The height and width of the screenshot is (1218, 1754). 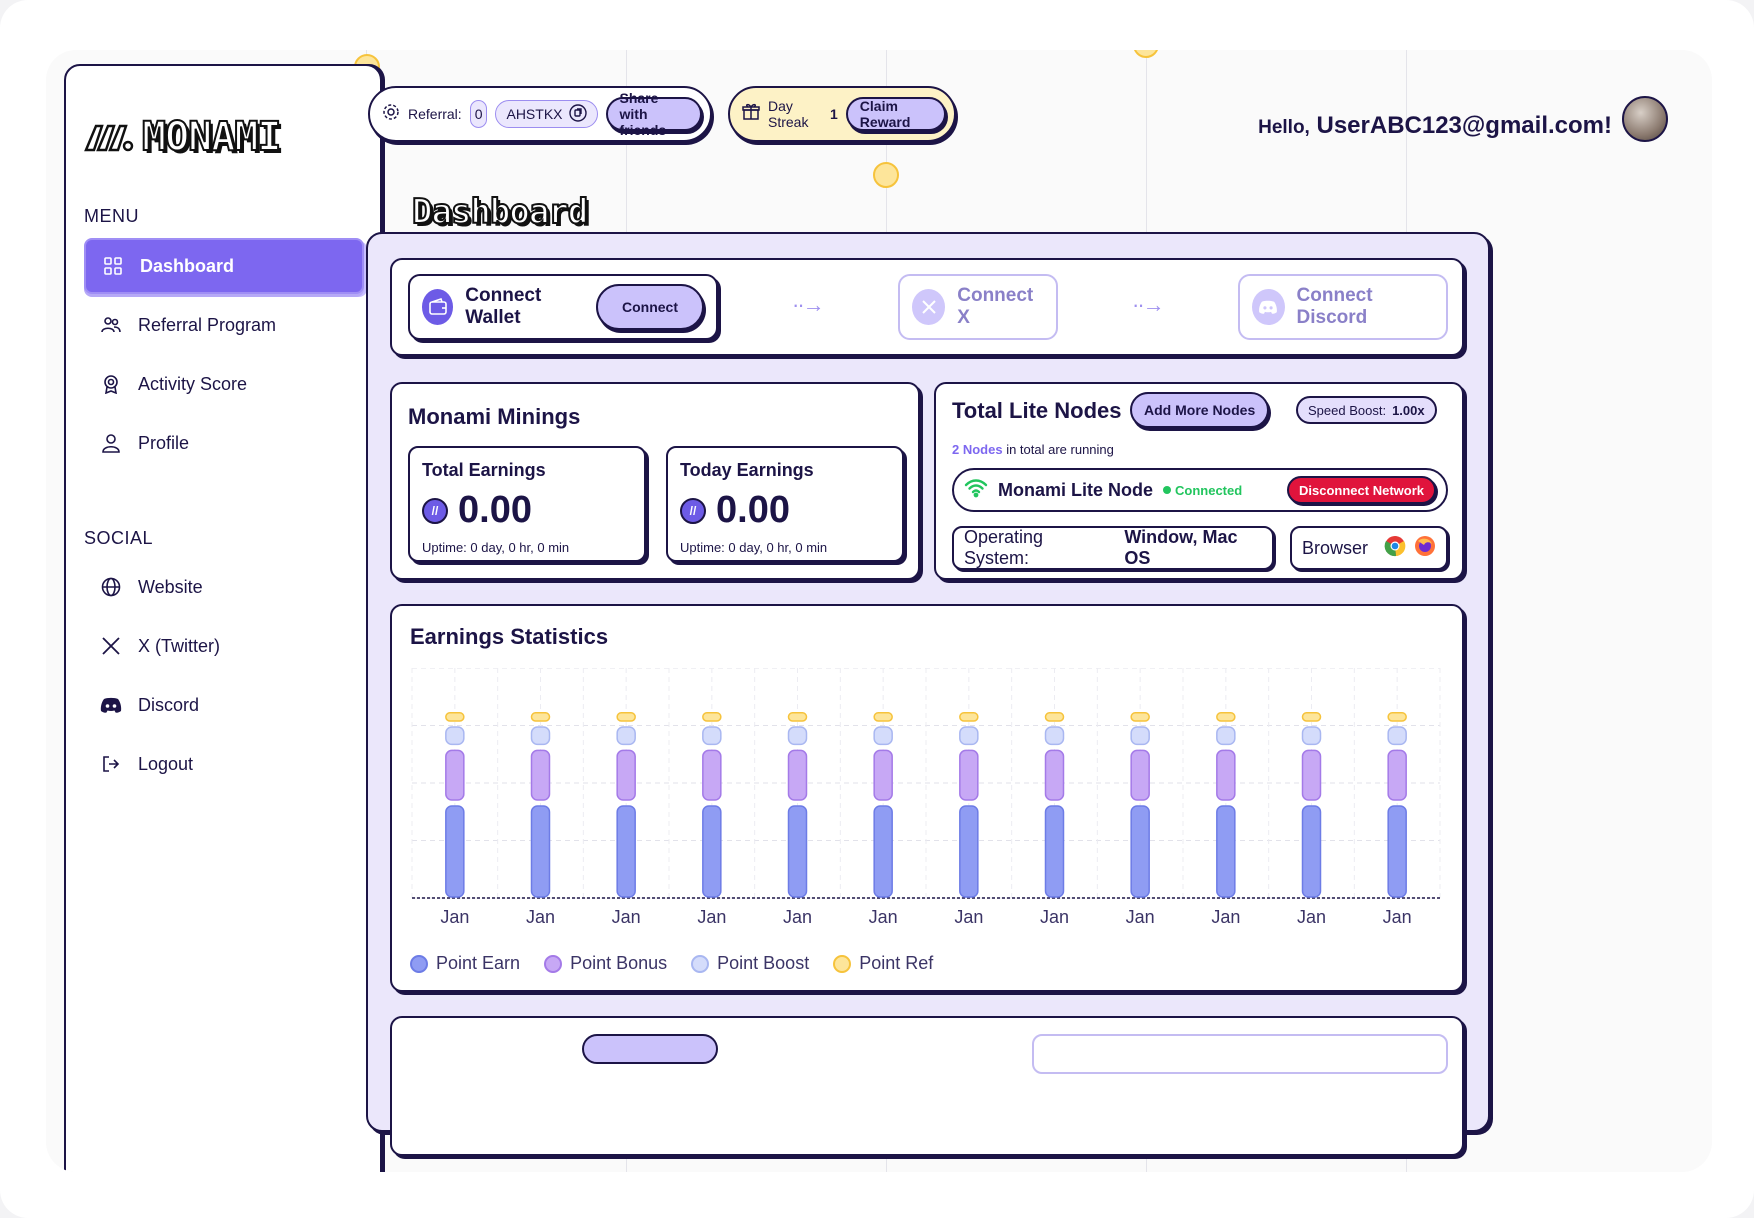 What do you see at coordinates (438, 307) in the screenshot?
I see `wallet-icon` at bounding box center [438, 307].